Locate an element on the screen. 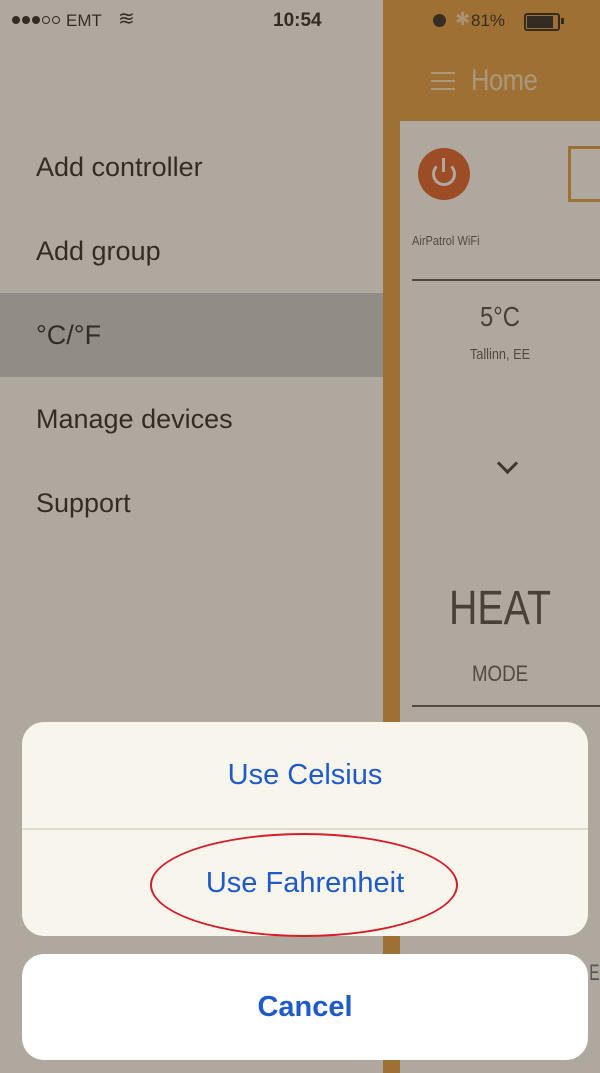 The width and height of the screenshot is (600, 1073). use-celsius-button: Use Celsius is located at coordinates (305, 775).